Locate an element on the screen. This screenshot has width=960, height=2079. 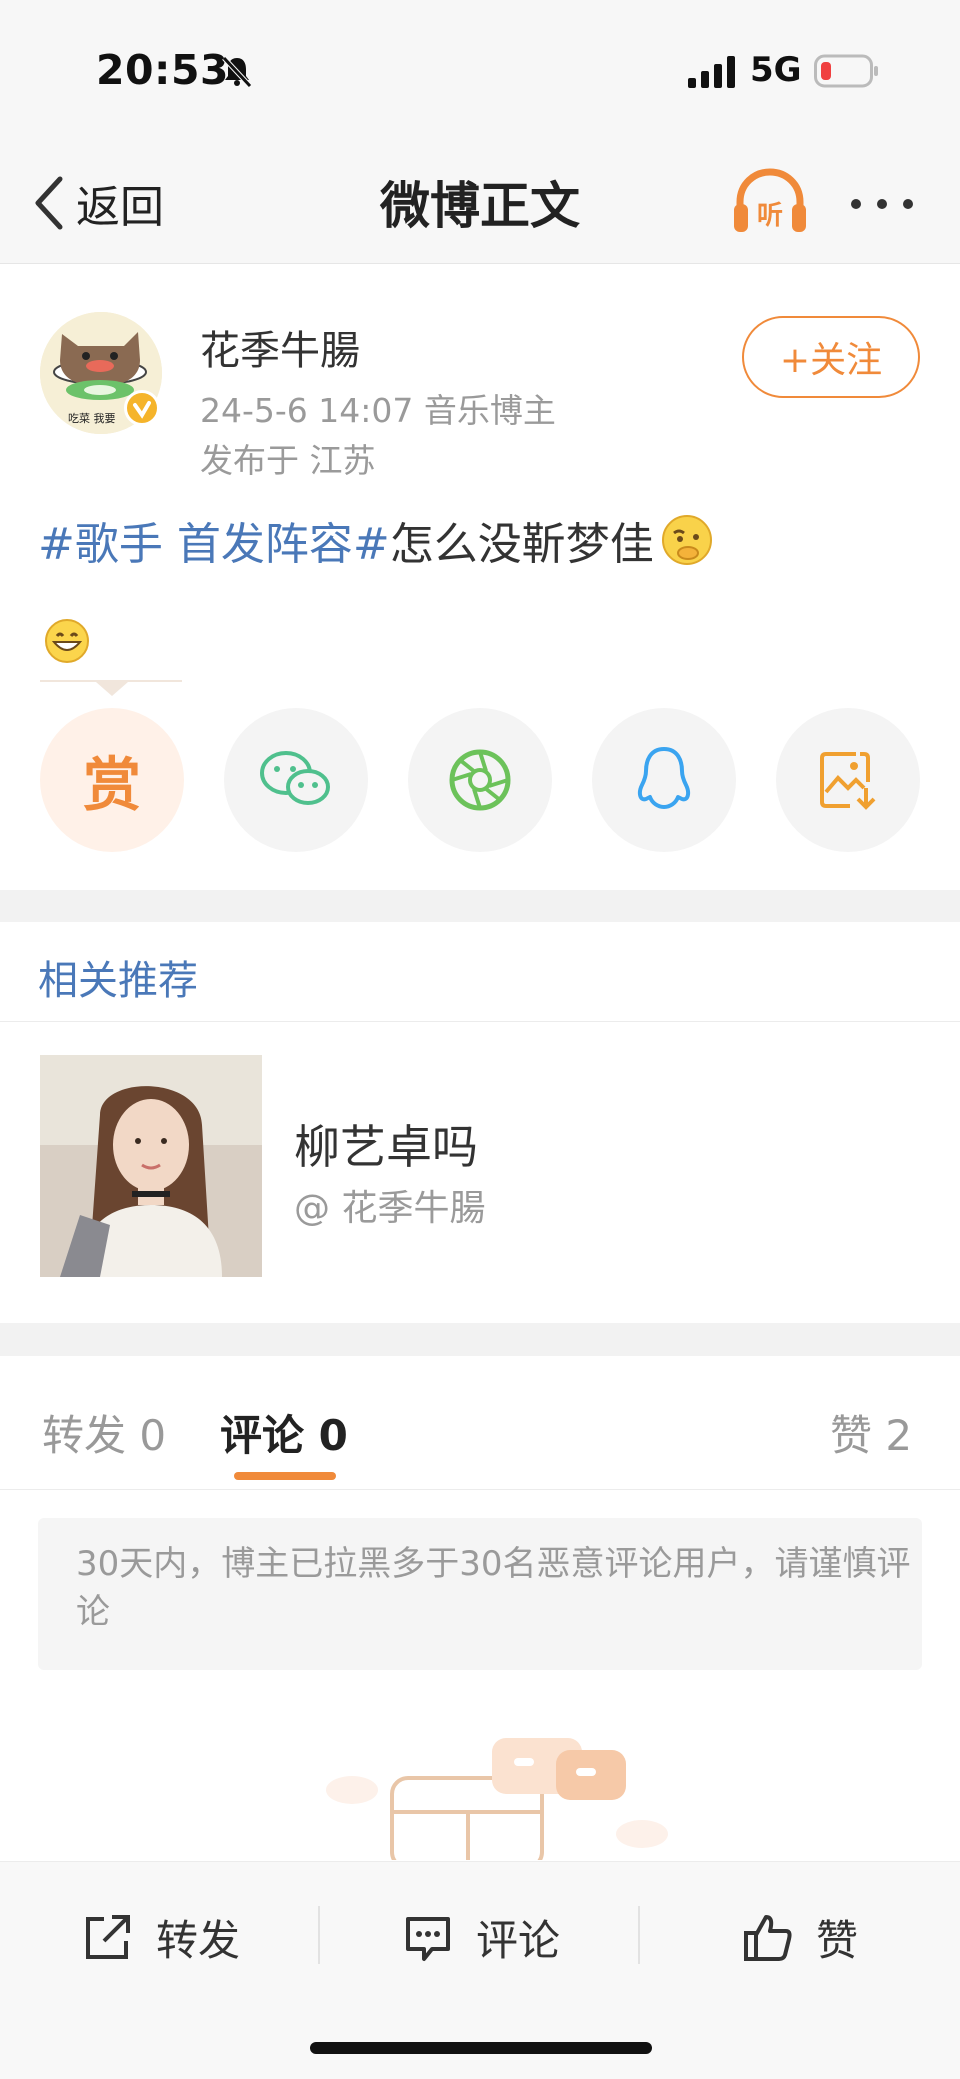
share-qq-button is located at coordinates (664, 780).